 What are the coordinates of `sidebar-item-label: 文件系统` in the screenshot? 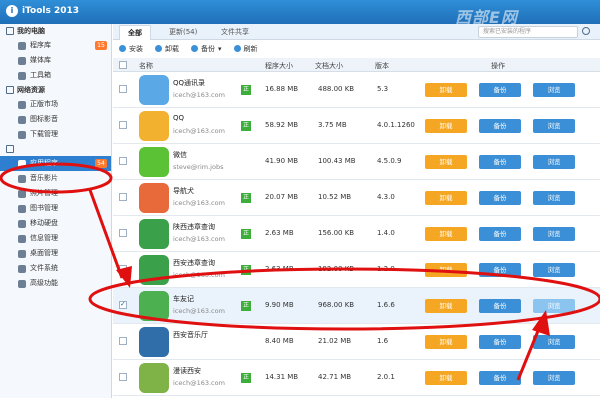 It's located at (44, 268).